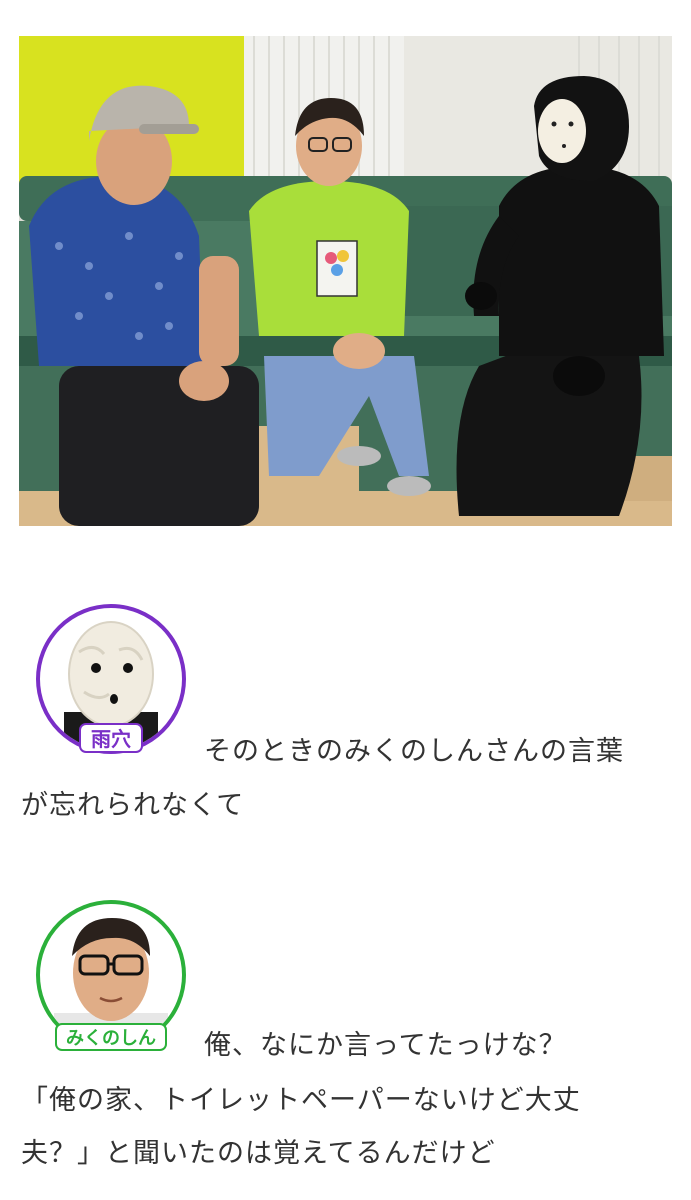 The image size is (691, 1200). I want to click on avatar-amaana: 雨穴, so click(111, 679).